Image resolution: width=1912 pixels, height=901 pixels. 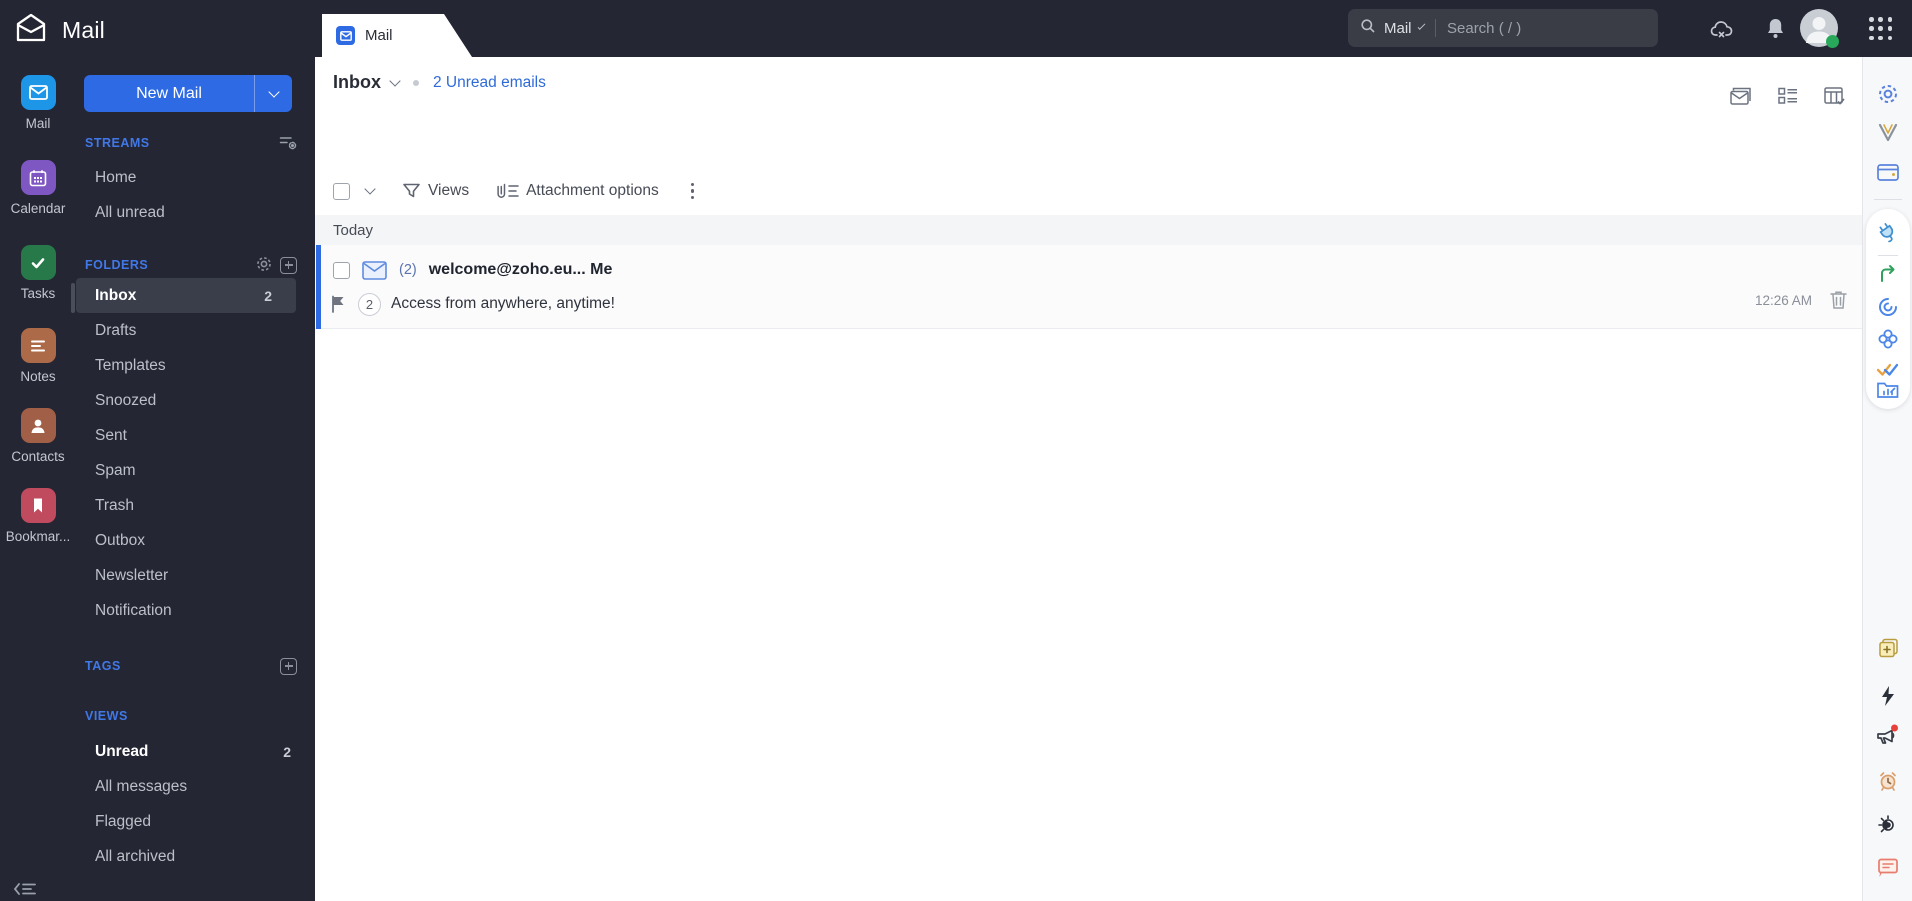 I want to click on section-streams: STREAMS, so click(x=195, y=143).